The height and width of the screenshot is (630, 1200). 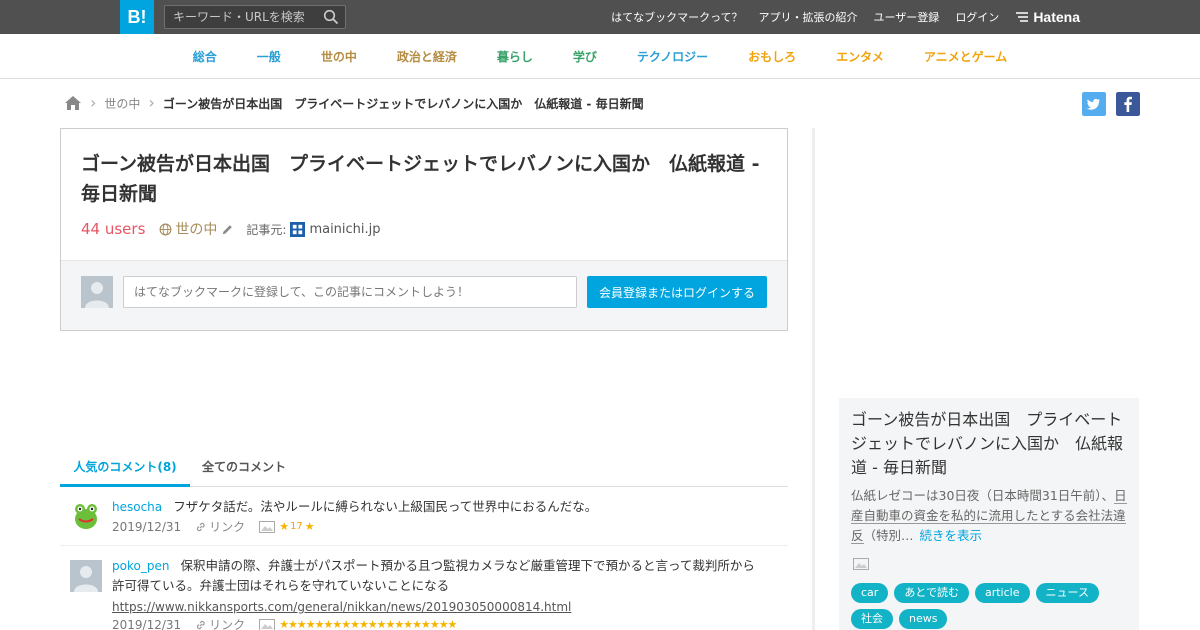 What do you see at coordinates (983, 495) in the screenshot?
I see `sidebar-desc-text: 仏紙レゼコーは30日夜（日本時間31日午前）、` at bounding box center [983, 495].